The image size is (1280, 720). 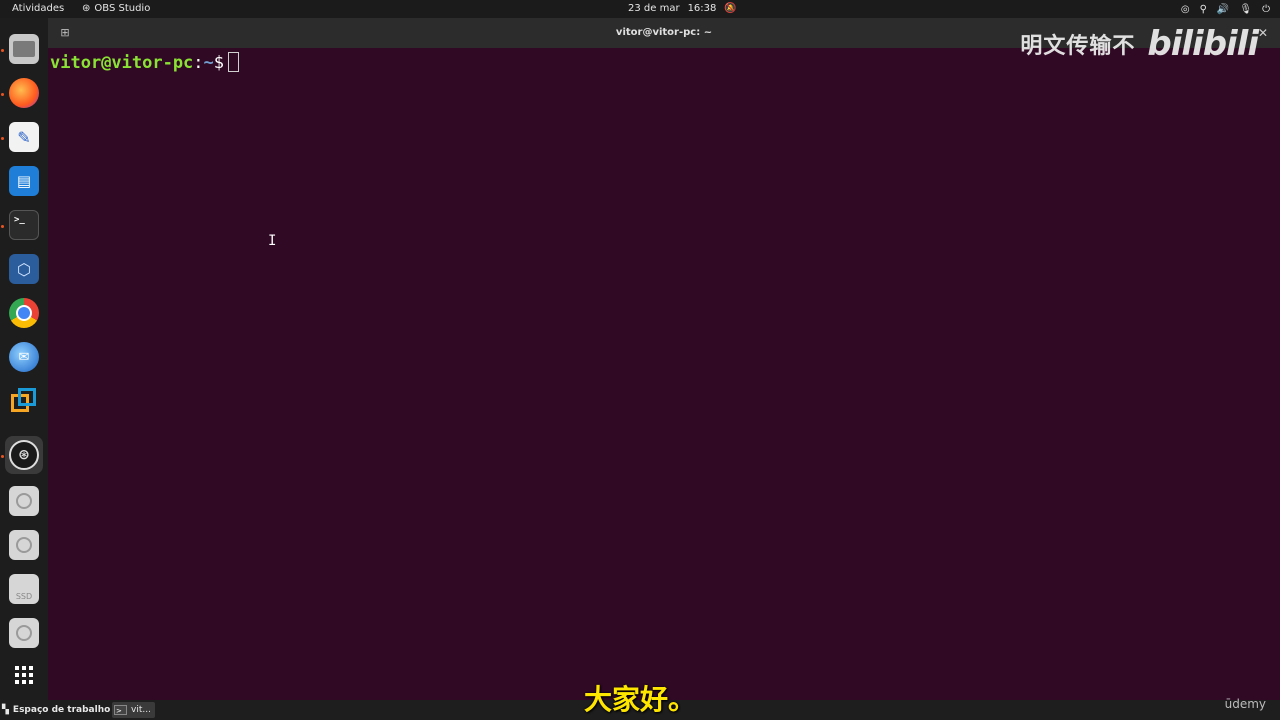 I want to click on virtualbox-icon: ⬡, so click(x=24, y=269).